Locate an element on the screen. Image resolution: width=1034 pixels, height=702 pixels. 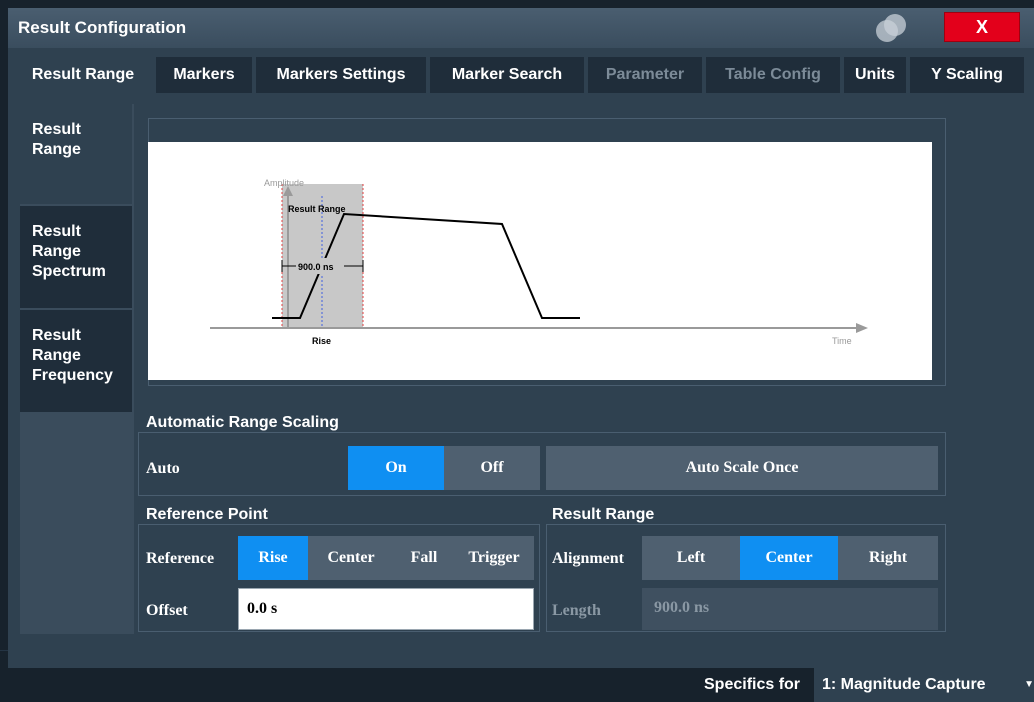
tab-result-range: Result Range is located at coordinates (83, 75).